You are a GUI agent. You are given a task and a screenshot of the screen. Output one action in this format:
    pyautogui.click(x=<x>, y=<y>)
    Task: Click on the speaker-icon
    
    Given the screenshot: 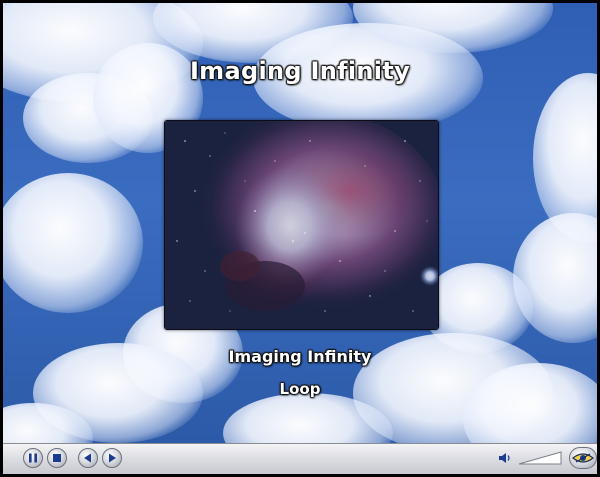 What is the action you would take?
    pyautogui.click(x=505, y=458)
    